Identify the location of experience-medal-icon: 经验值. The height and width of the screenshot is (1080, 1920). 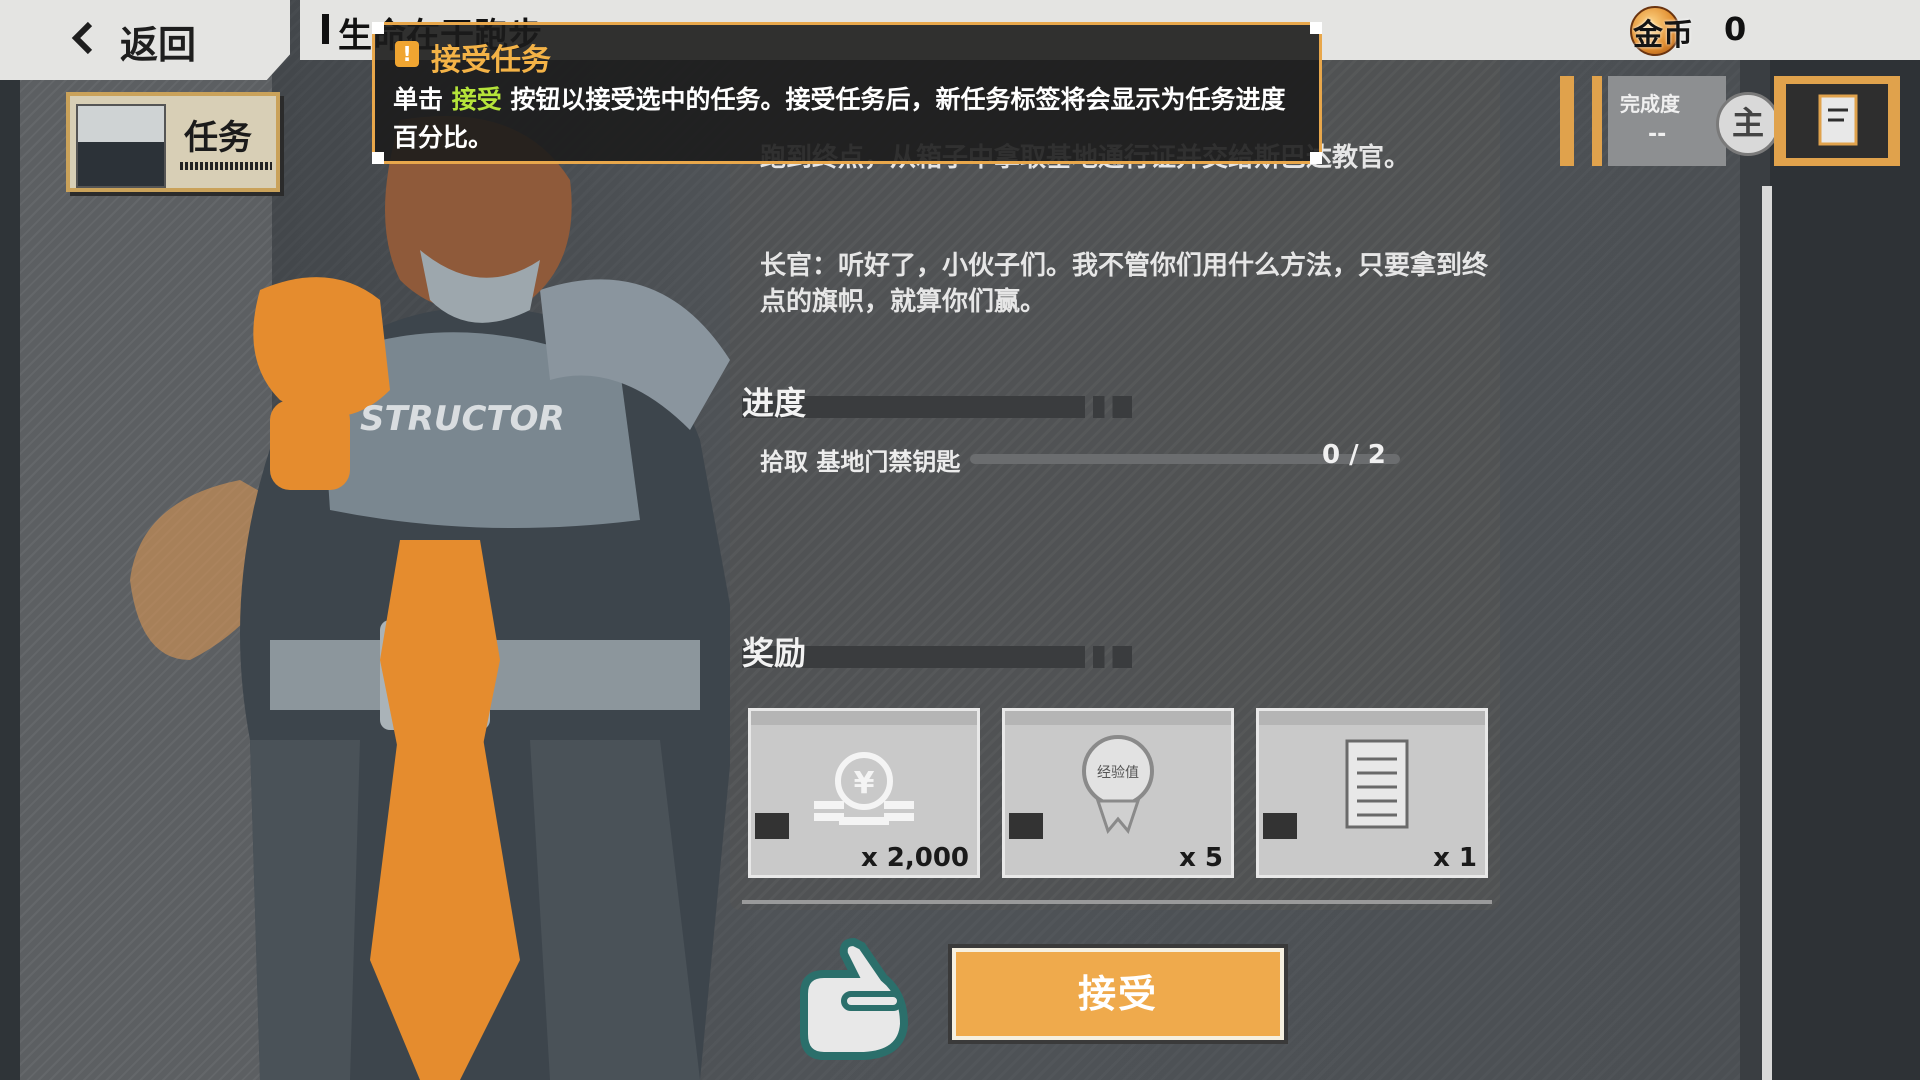
(1118, 785).